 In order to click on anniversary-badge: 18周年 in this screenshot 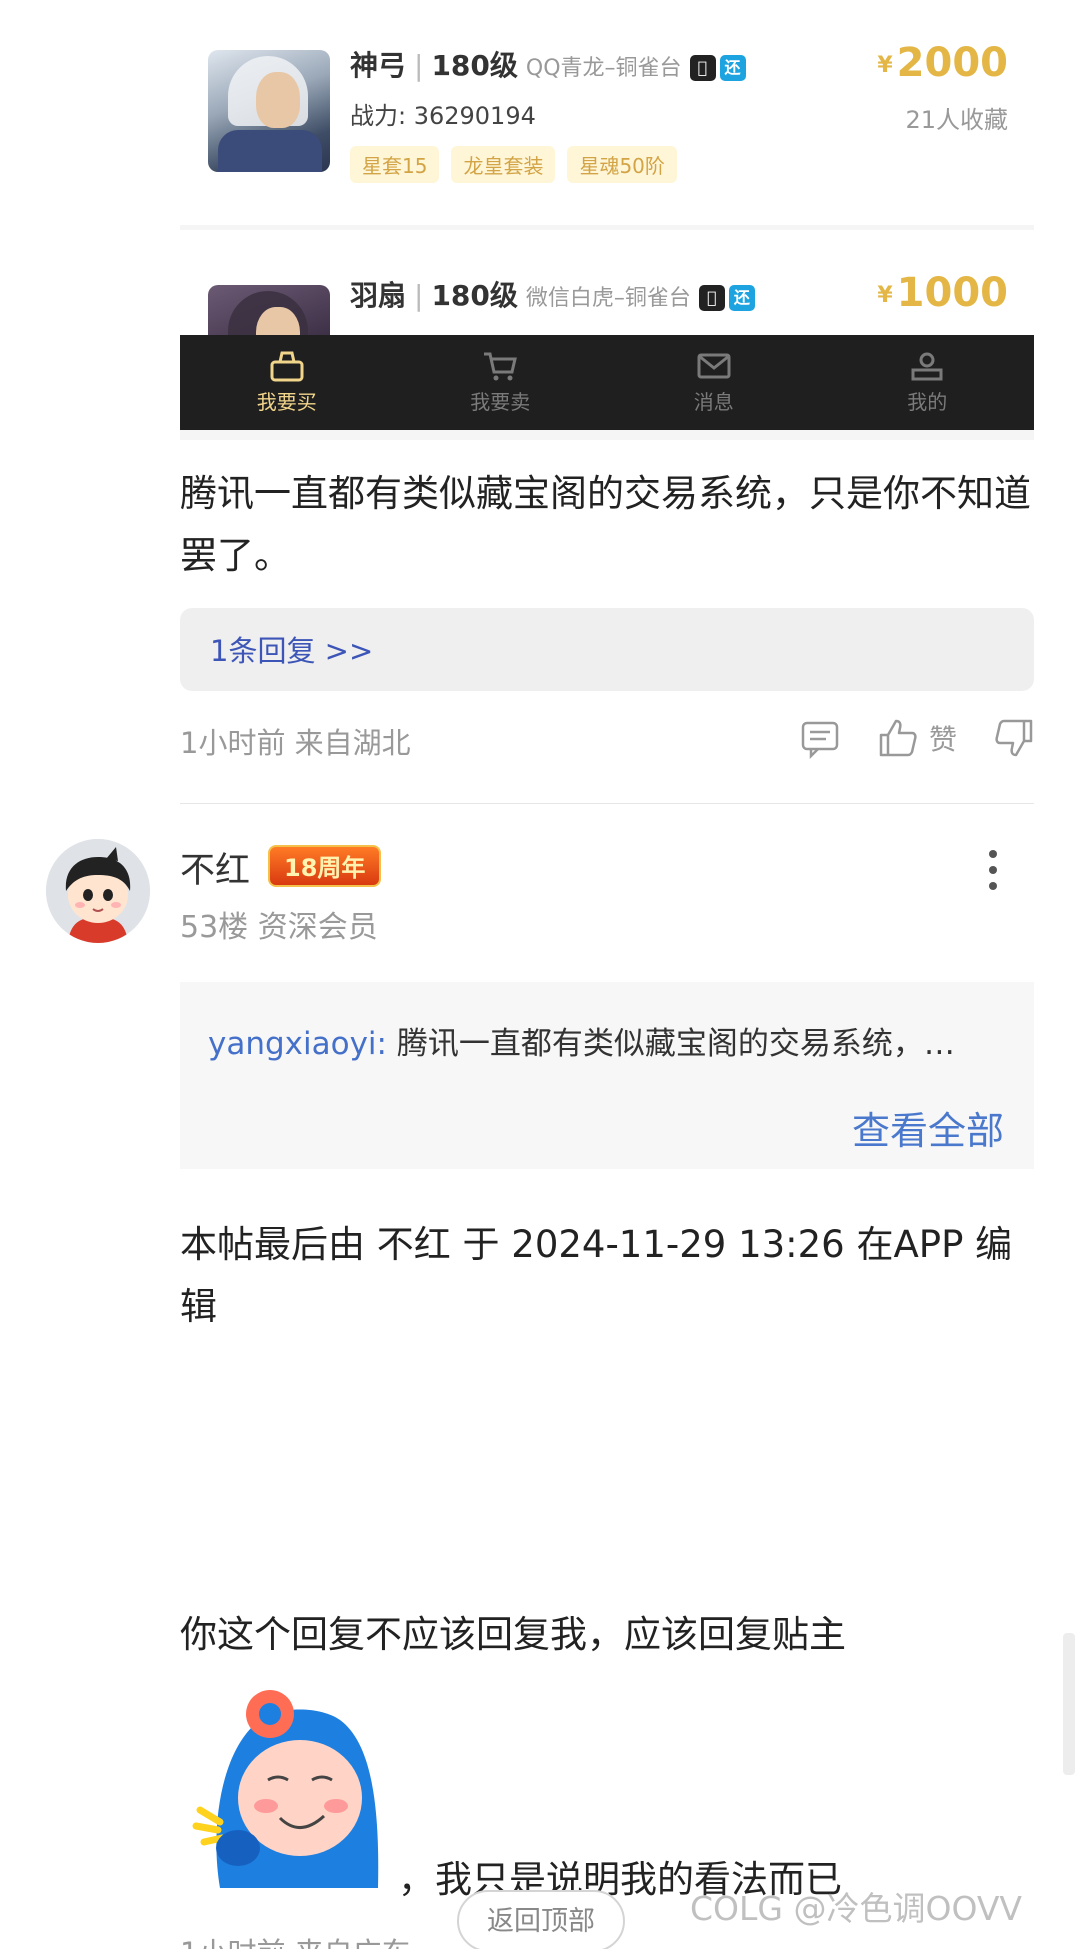, I will do `click(325, 866)`.